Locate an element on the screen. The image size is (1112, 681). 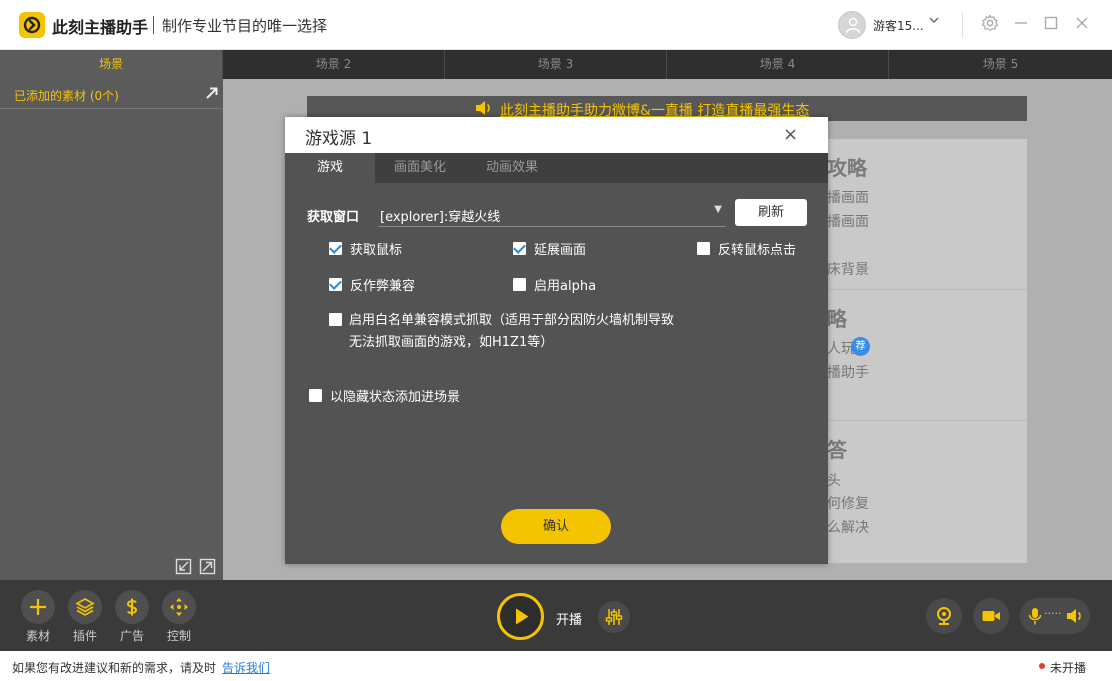
speaker-volume-icon is located at coordinates (1075, 618).